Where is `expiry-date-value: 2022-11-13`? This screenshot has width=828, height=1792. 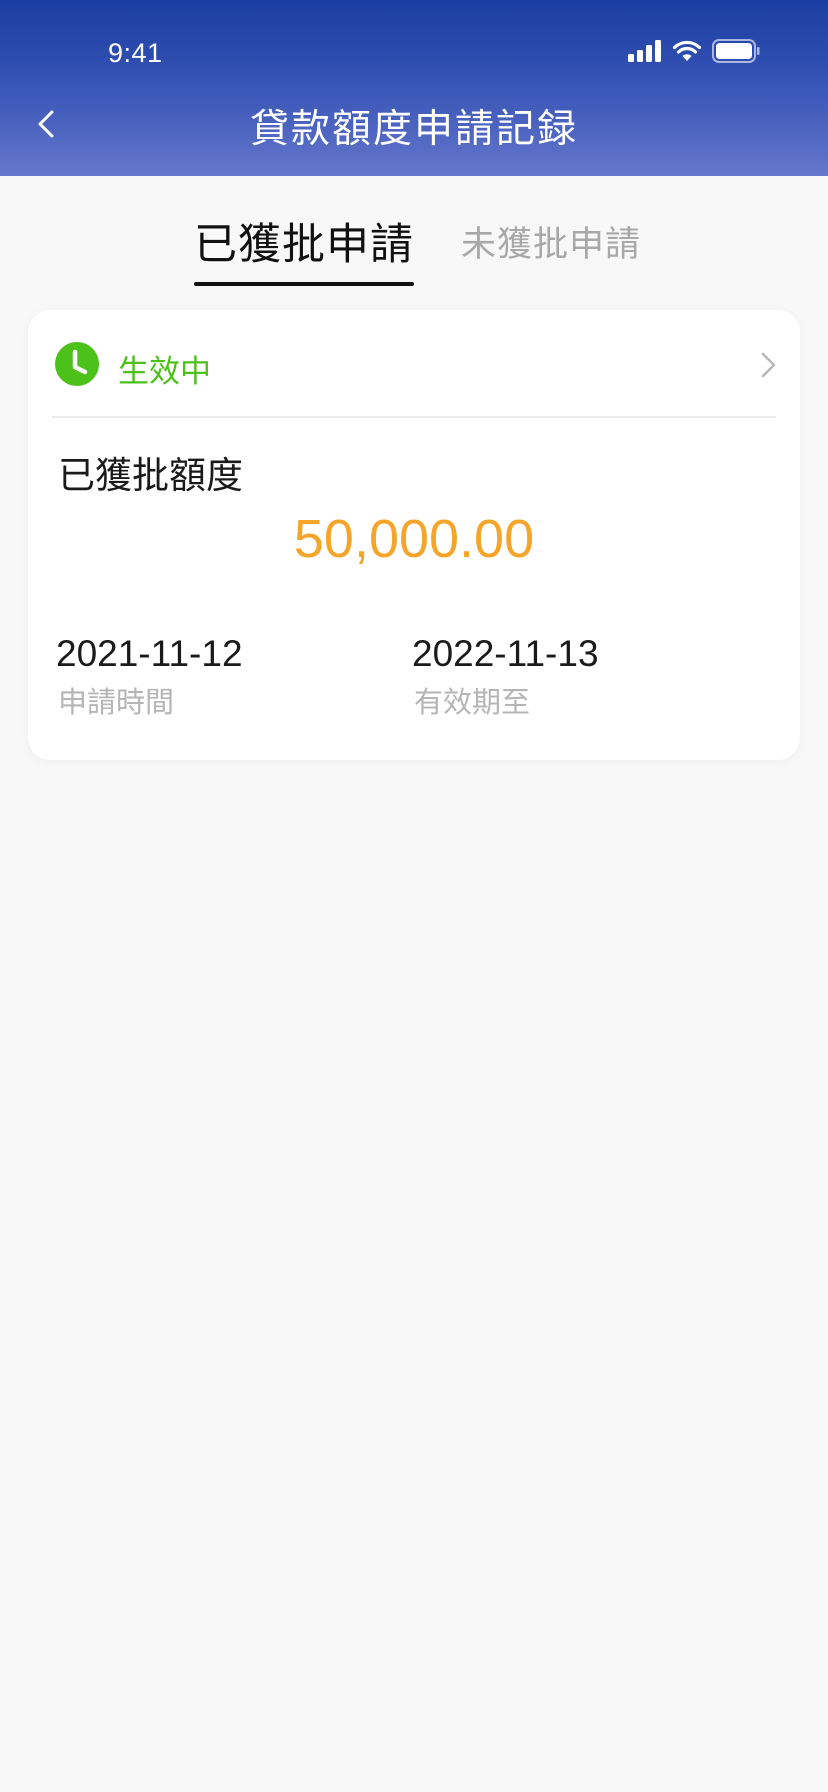
expiry-date-value: 2022-11-13 is located at coordinates (505, 653).